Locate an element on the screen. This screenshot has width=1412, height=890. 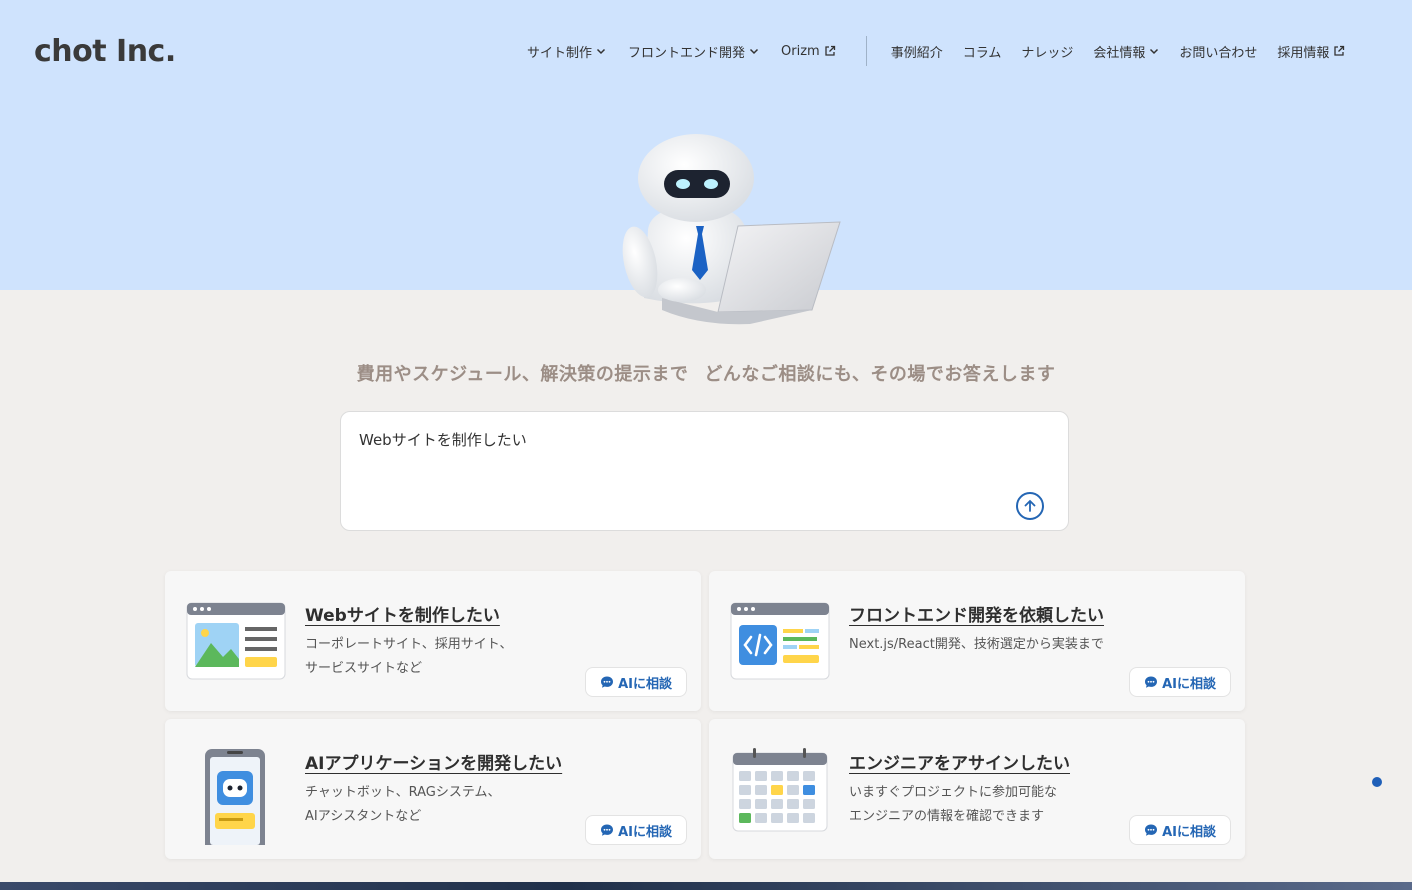
floating-indicator-dot is located at coordinates (1377, 782).